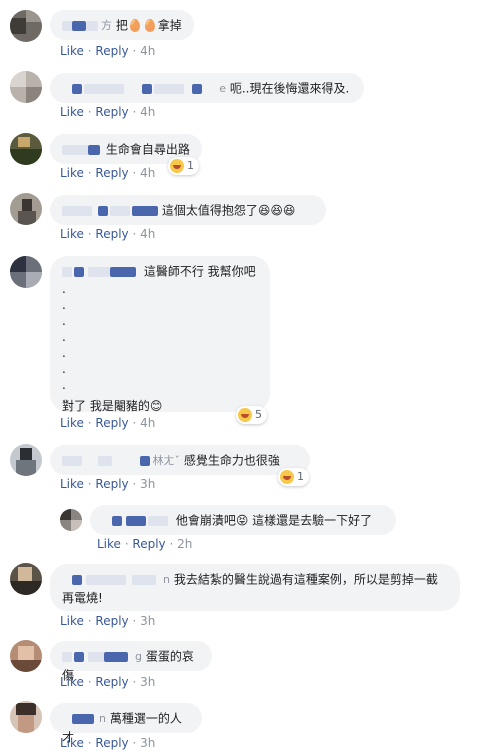 Image resolution: width=492 pixels, height=756 pixels. I want to click on comment-bubble: g 蛋蛋的哀傷, so click(131, 661).